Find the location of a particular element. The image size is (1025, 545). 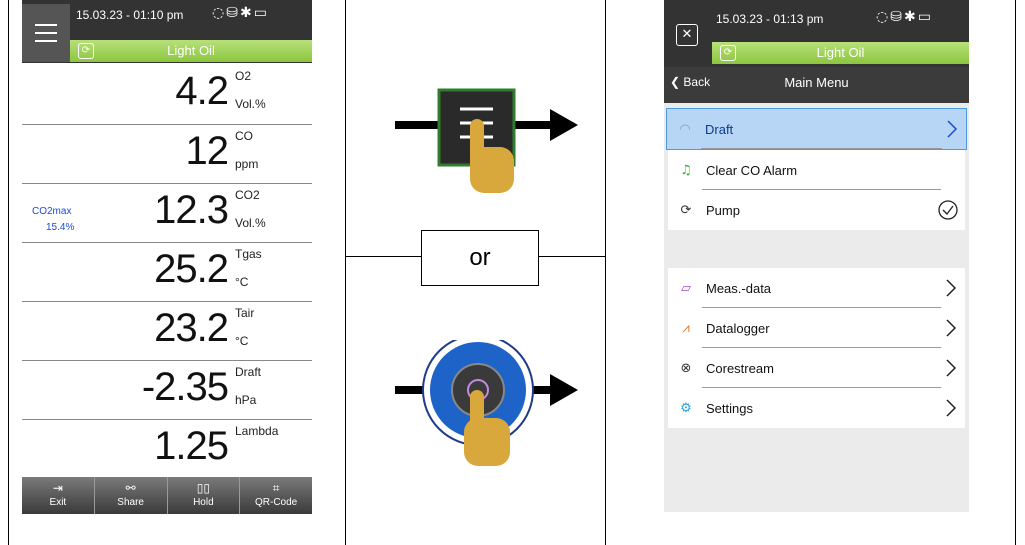

measurement-row: 25.2 Tgas °C is located at coordinates (167, 271).